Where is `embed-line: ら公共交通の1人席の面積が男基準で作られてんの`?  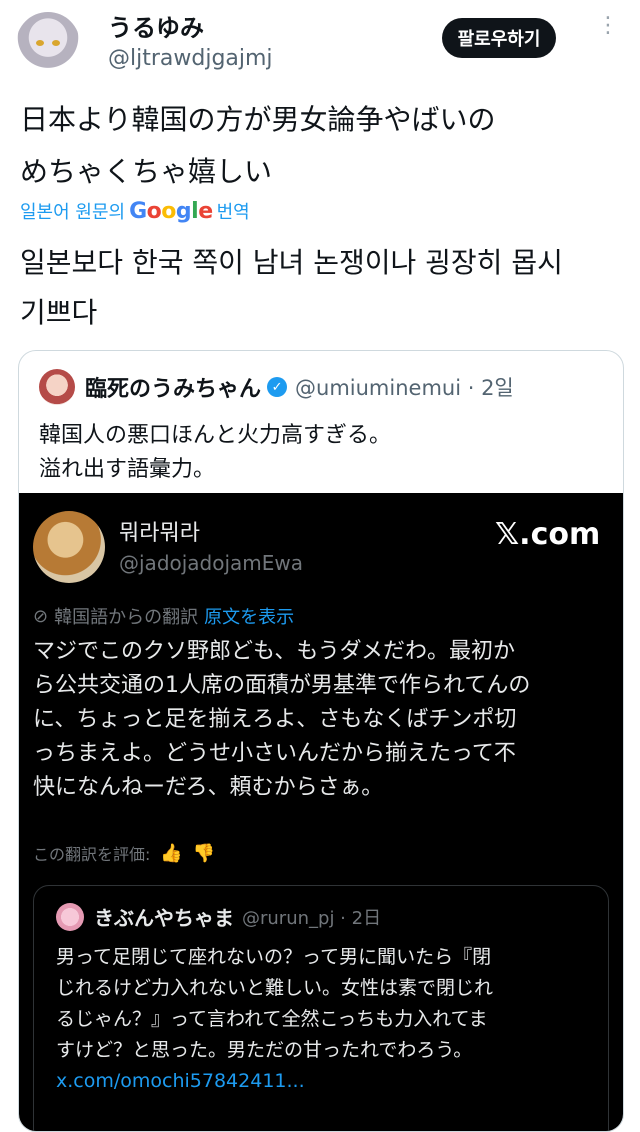 embed-line: ら公共交通の1人席の面積が男基準で作られてんの is located at coordinates (282, 685).